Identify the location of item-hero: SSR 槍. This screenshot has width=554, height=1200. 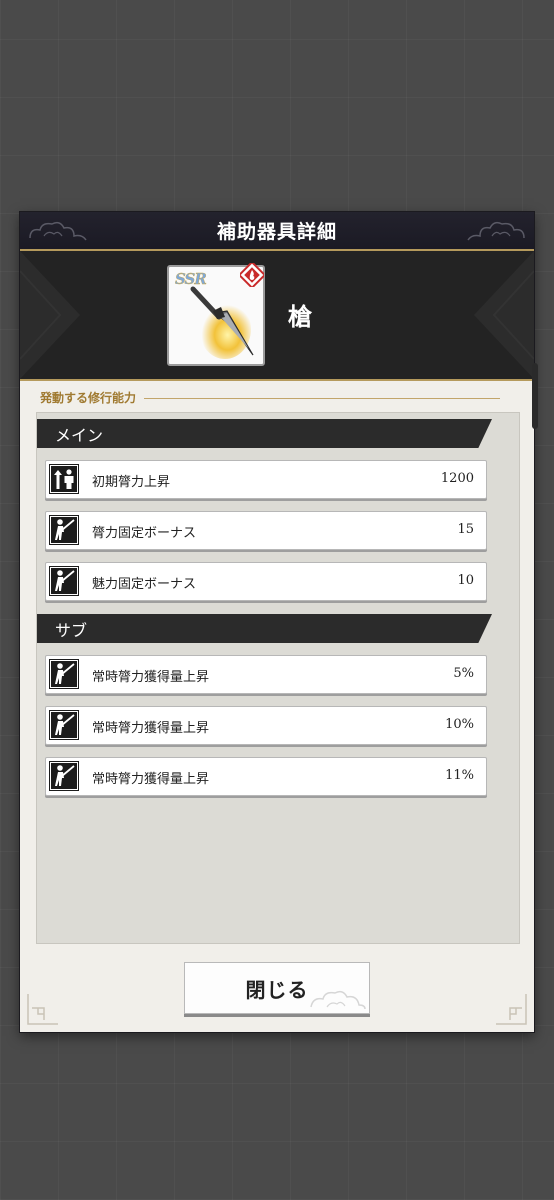
(277, 315).